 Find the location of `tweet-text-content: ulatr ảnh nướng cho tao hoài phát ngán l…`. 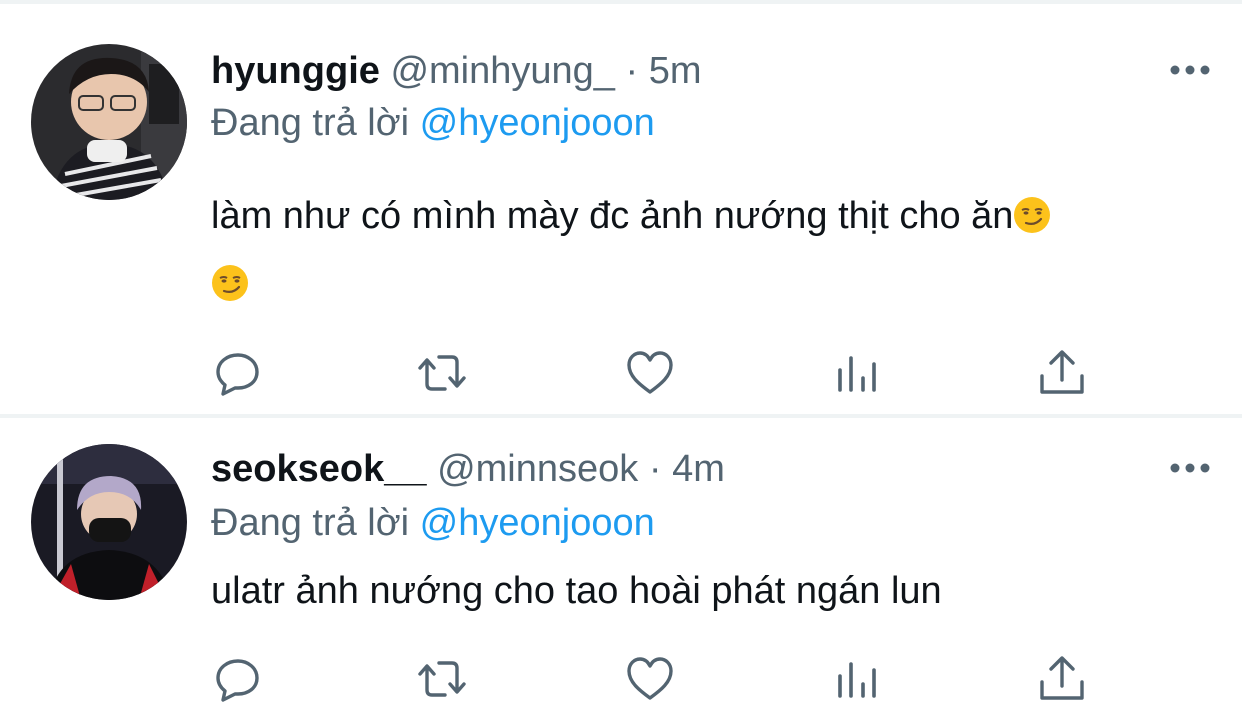

tweet-text-content: ulatr ảnh nướng cho tao hoài phát ngán l… is located at coordinates (576, 591).